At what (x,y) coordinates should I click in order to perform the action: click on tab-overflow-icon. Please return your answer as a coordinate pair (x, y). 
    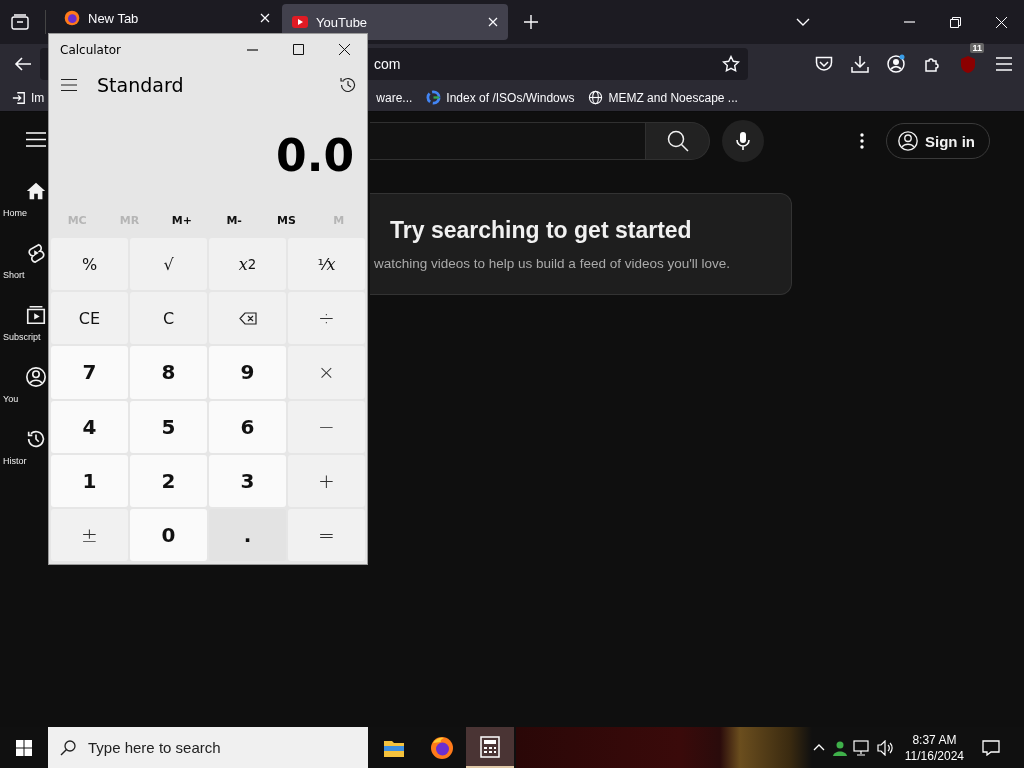
    Looking at the image, I should click on (803, 22).